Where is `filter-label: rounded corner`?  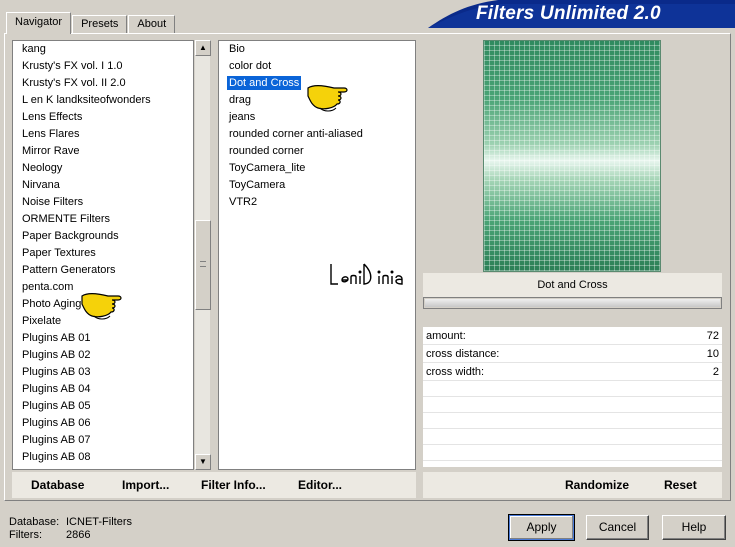 filter-label: rounded corner is located at coordinates (266, 151).